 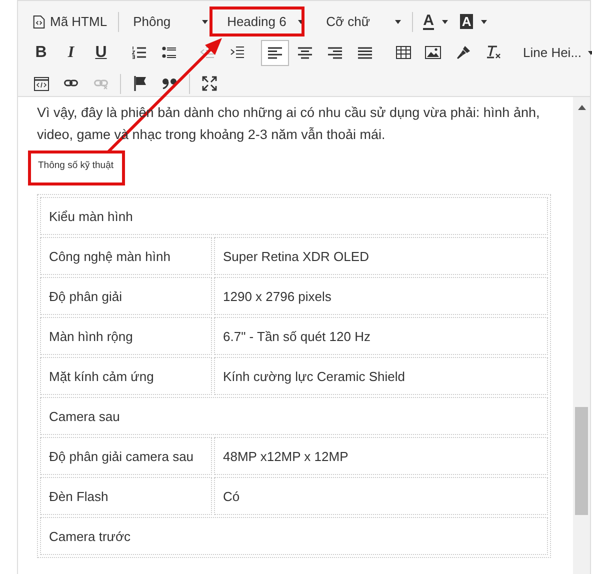 What do you see at coordinates (126, 296) in the screenshot?
I see `table-cell: Độ phân giải` at bounding box center [126, 296].